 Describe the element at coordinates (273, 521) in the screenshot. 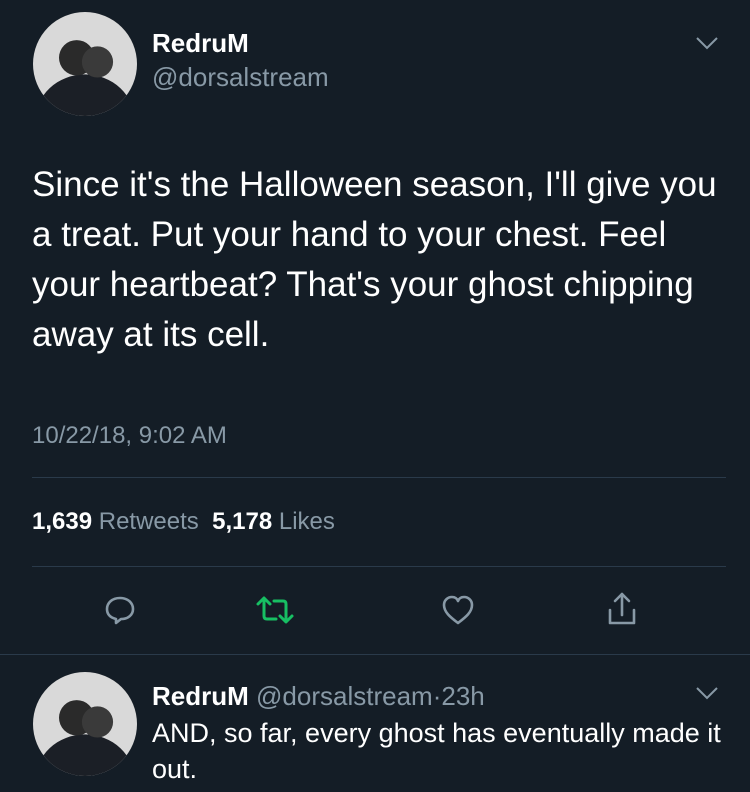

I see `likes-stat: 5,178 Likes` at that location.